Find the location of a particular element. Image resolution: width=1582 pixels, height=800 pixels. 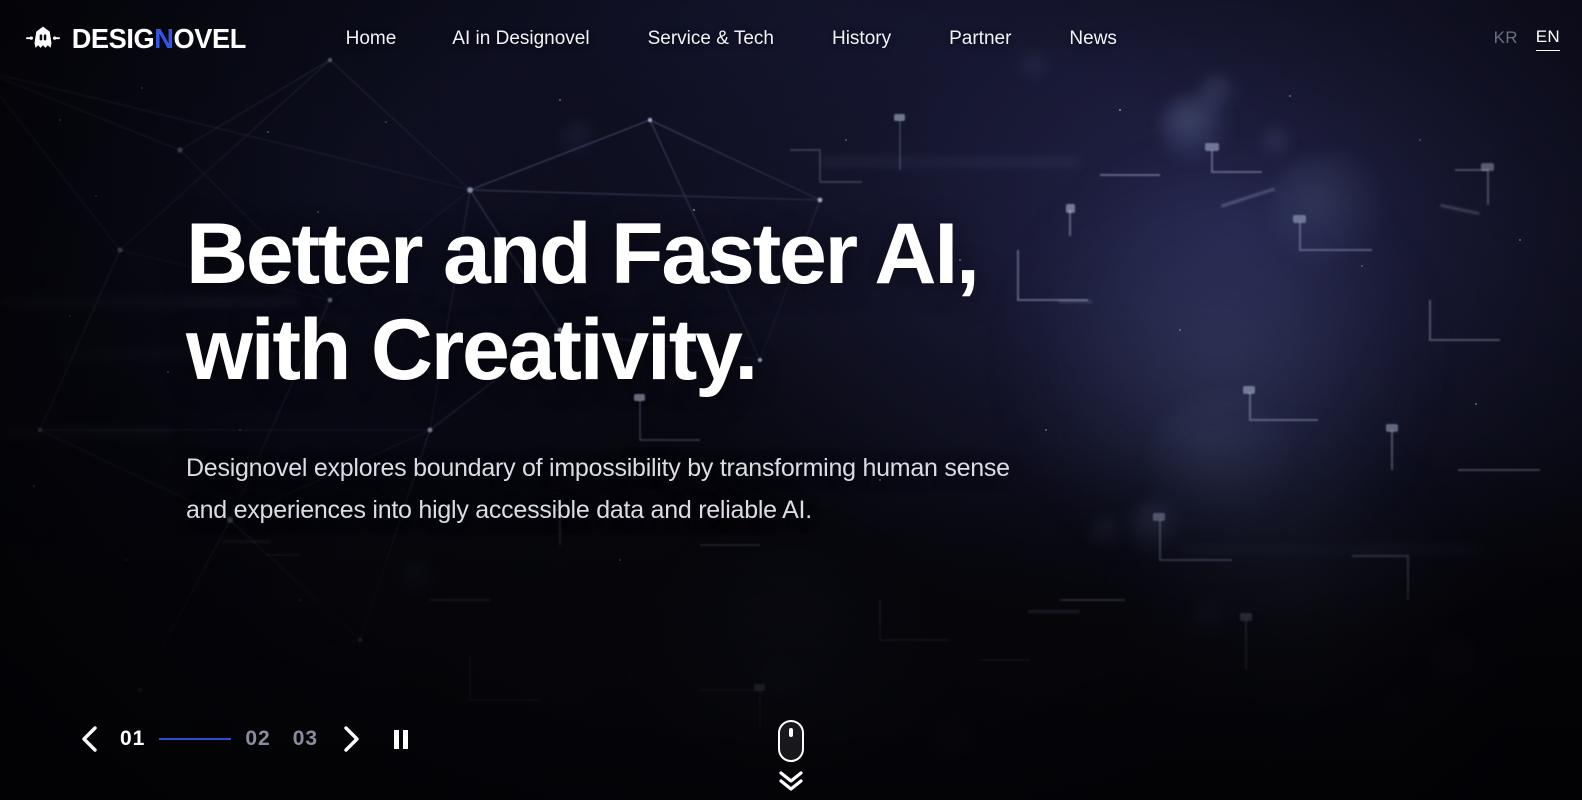

chevron-right-icon is located at coordinates (351, 739).